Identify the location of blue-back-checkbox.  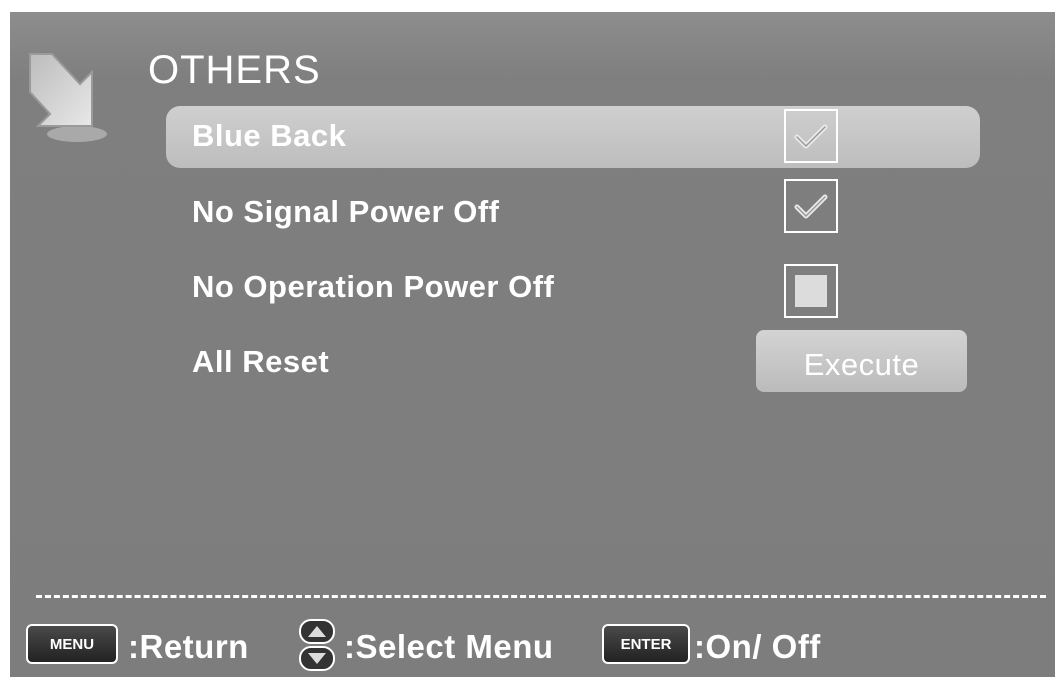
(811, 136).